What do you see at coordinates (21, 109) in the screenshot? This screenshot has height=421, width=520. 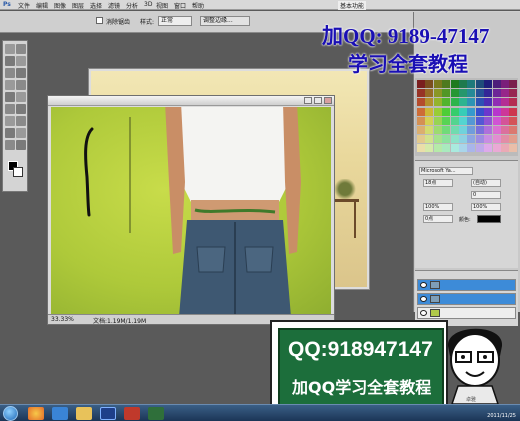 I see `gradient-tool-icon` at bounding box center [21, 109].